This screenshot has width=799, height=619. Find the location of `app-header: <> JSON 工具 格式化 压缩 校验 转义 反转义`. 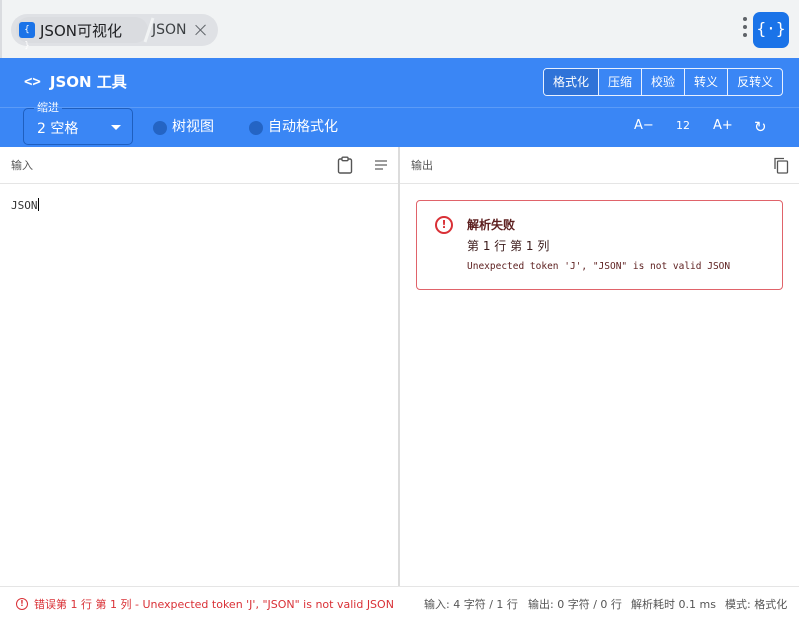

app-header: <> JSON 工具 格式化 压缩 校验 转义 反转义 is located at coordinates (399, 82).